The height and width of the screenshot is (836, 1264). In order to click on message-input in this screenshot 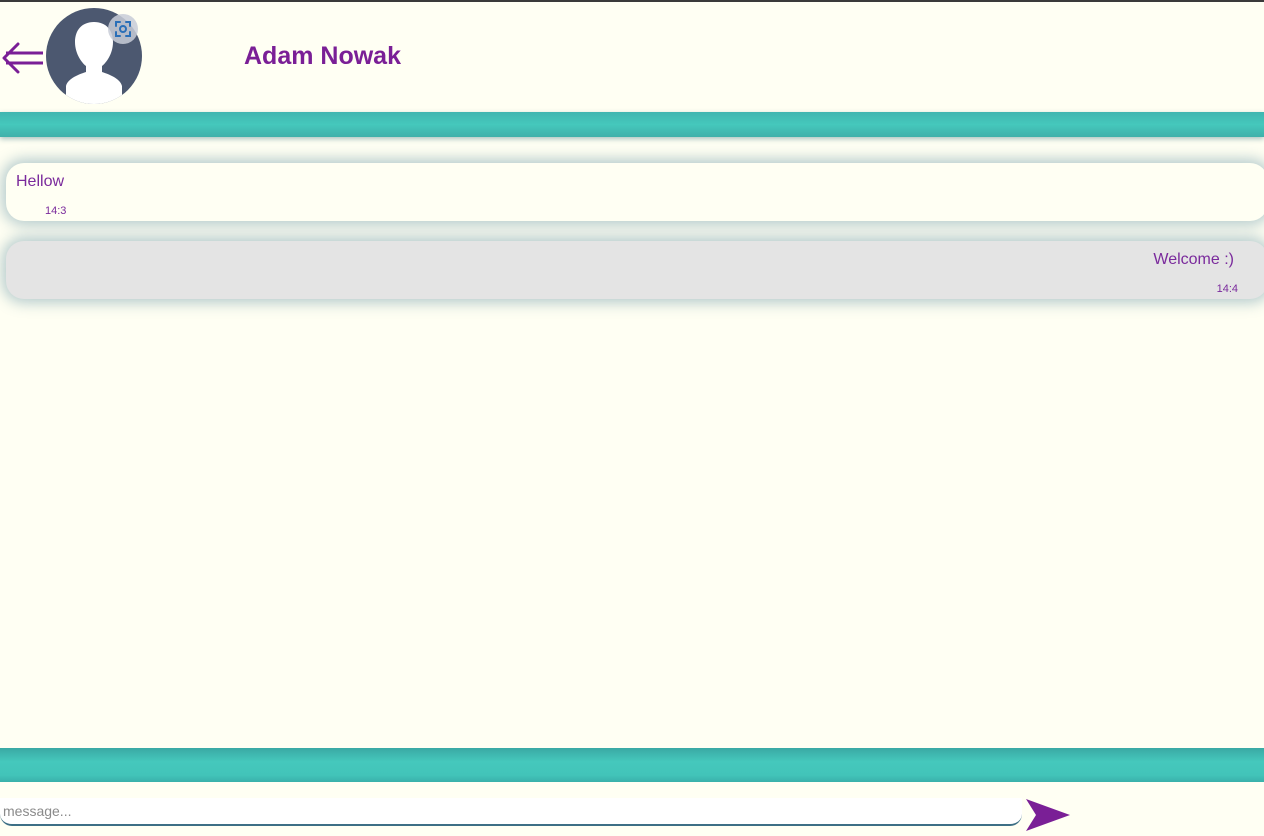, I will do `click(511, 812)`.